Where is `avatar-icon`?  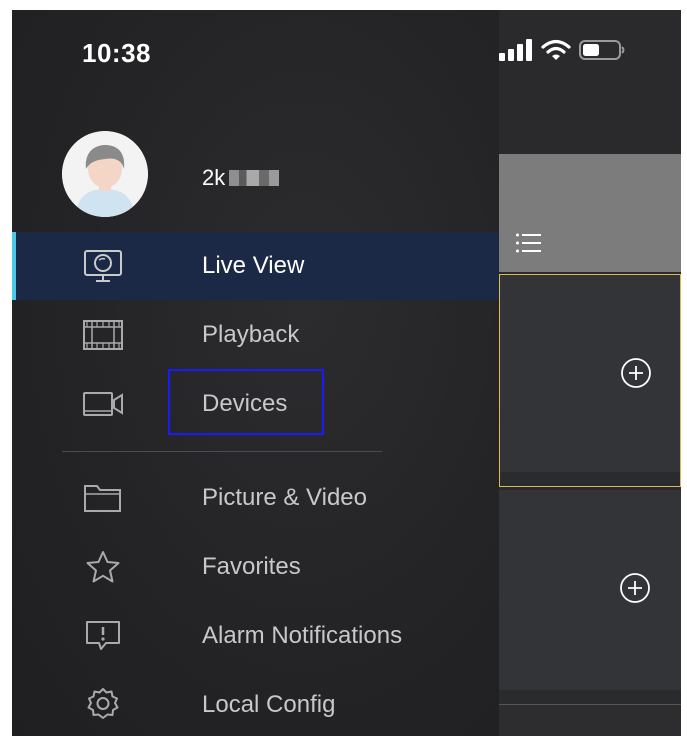 avatar-icon is located at coordinates (105, 174).